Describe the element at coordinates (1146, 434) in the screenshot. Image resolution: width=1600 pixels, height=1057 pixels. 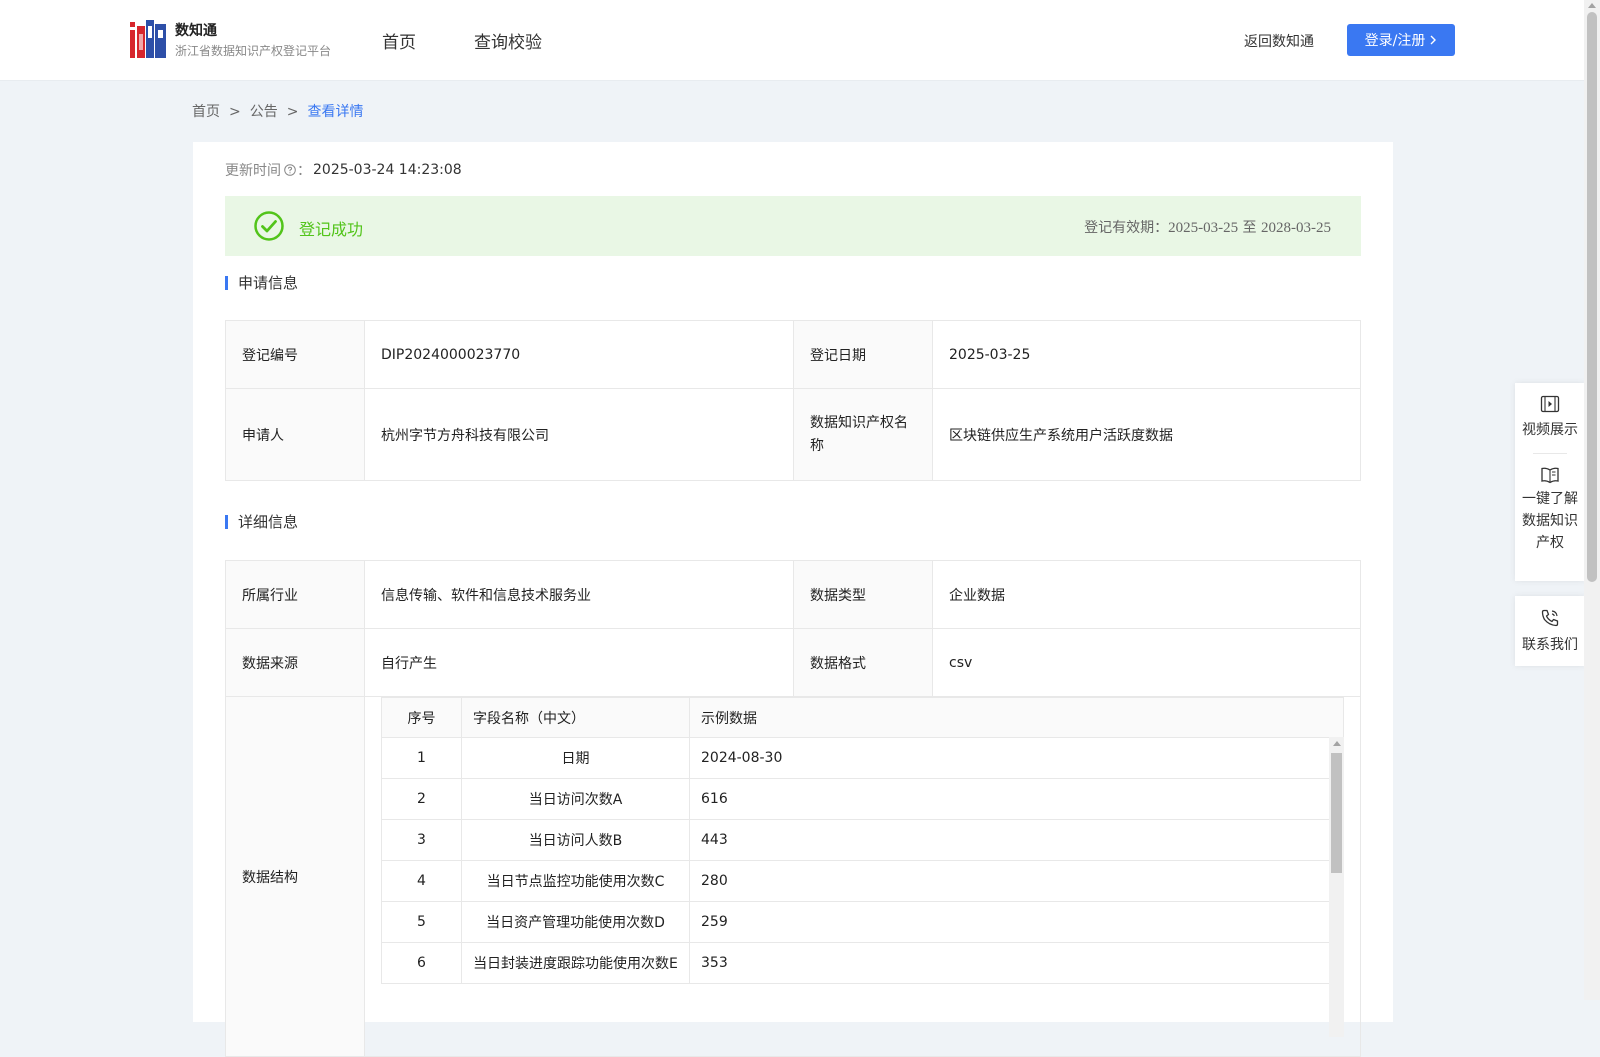
I see `value-ip-name: 区块链供应生产系统用户活跃度数据` at that location.